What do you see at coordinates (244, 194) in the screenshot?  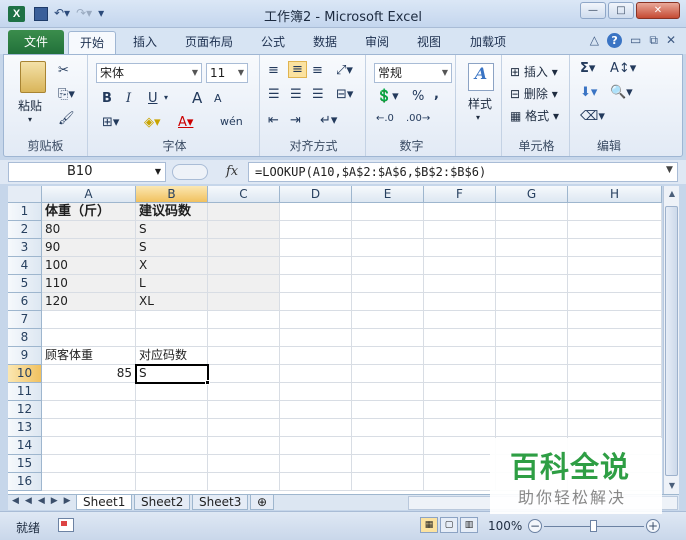 I see `column-header-c: C` at bounding box center [244, 194].